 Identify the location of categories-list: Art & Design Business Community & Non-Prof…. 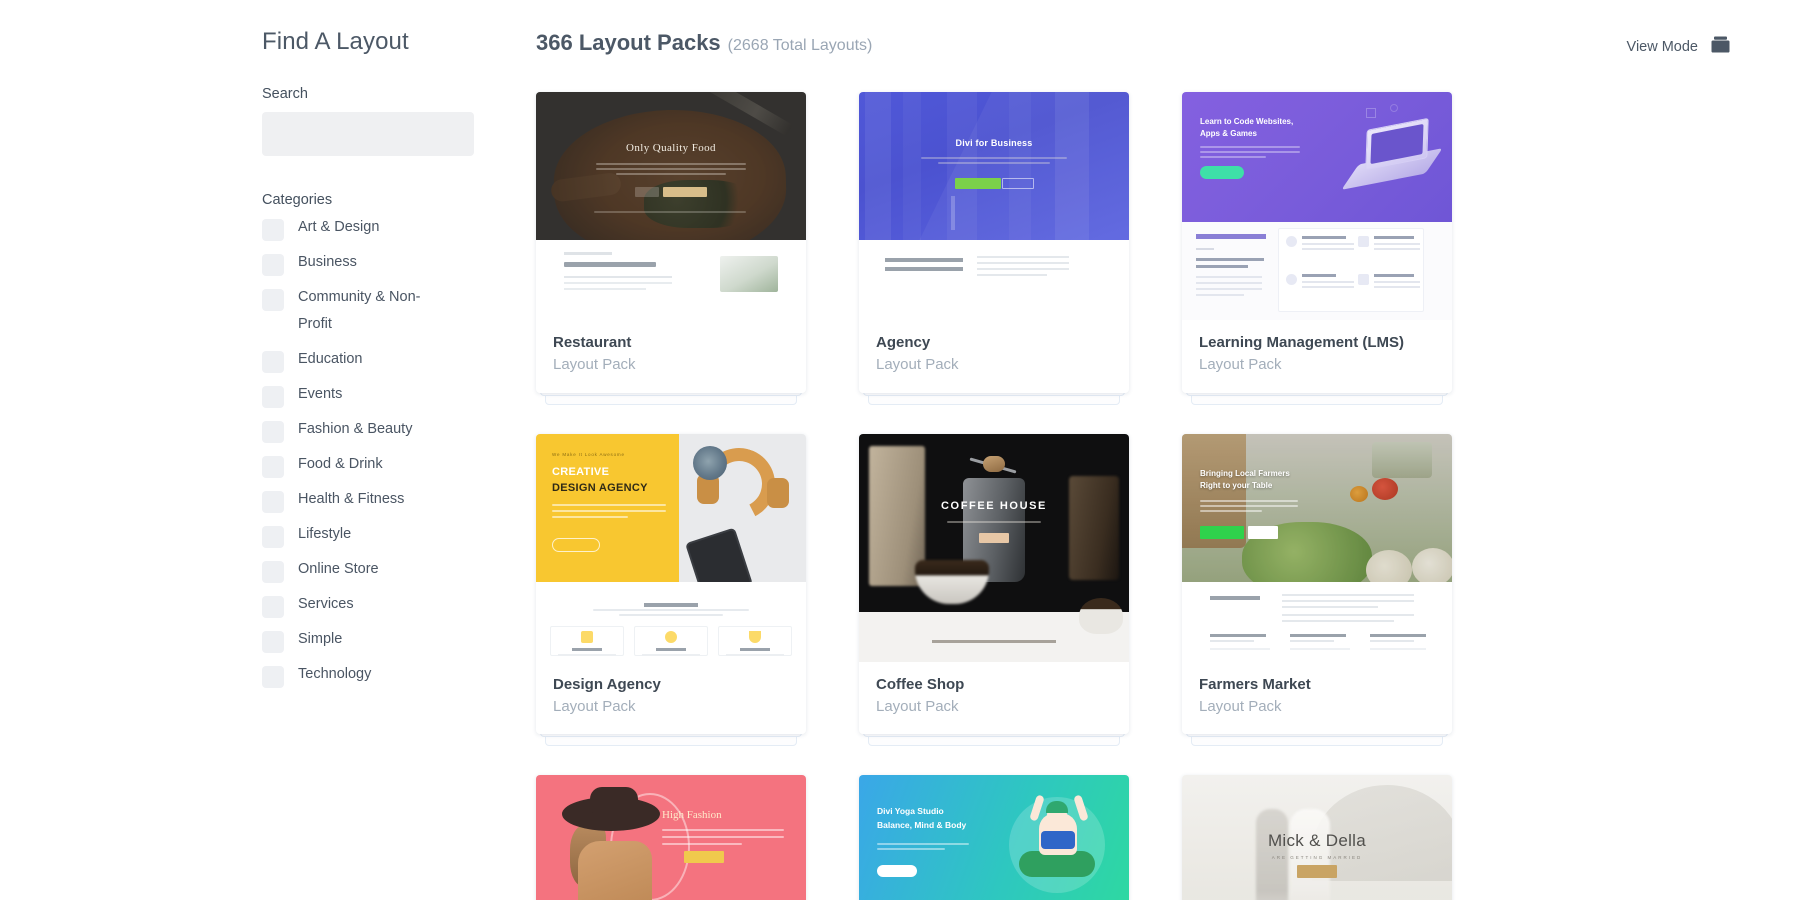
(369, 453).